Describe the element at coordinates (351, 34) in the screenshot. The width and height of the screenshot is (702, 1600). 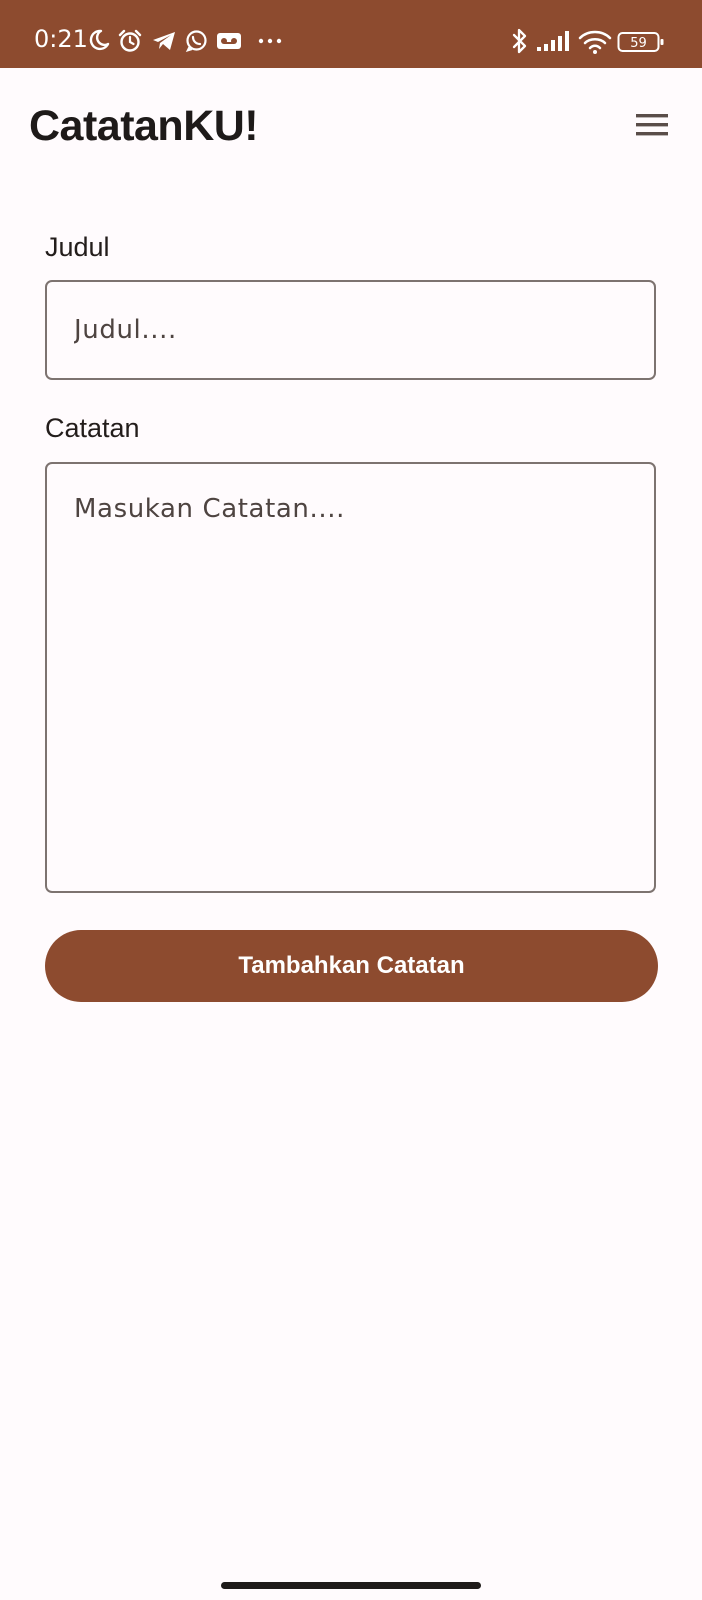
I see `status-bar: 0:21 59` at that location.